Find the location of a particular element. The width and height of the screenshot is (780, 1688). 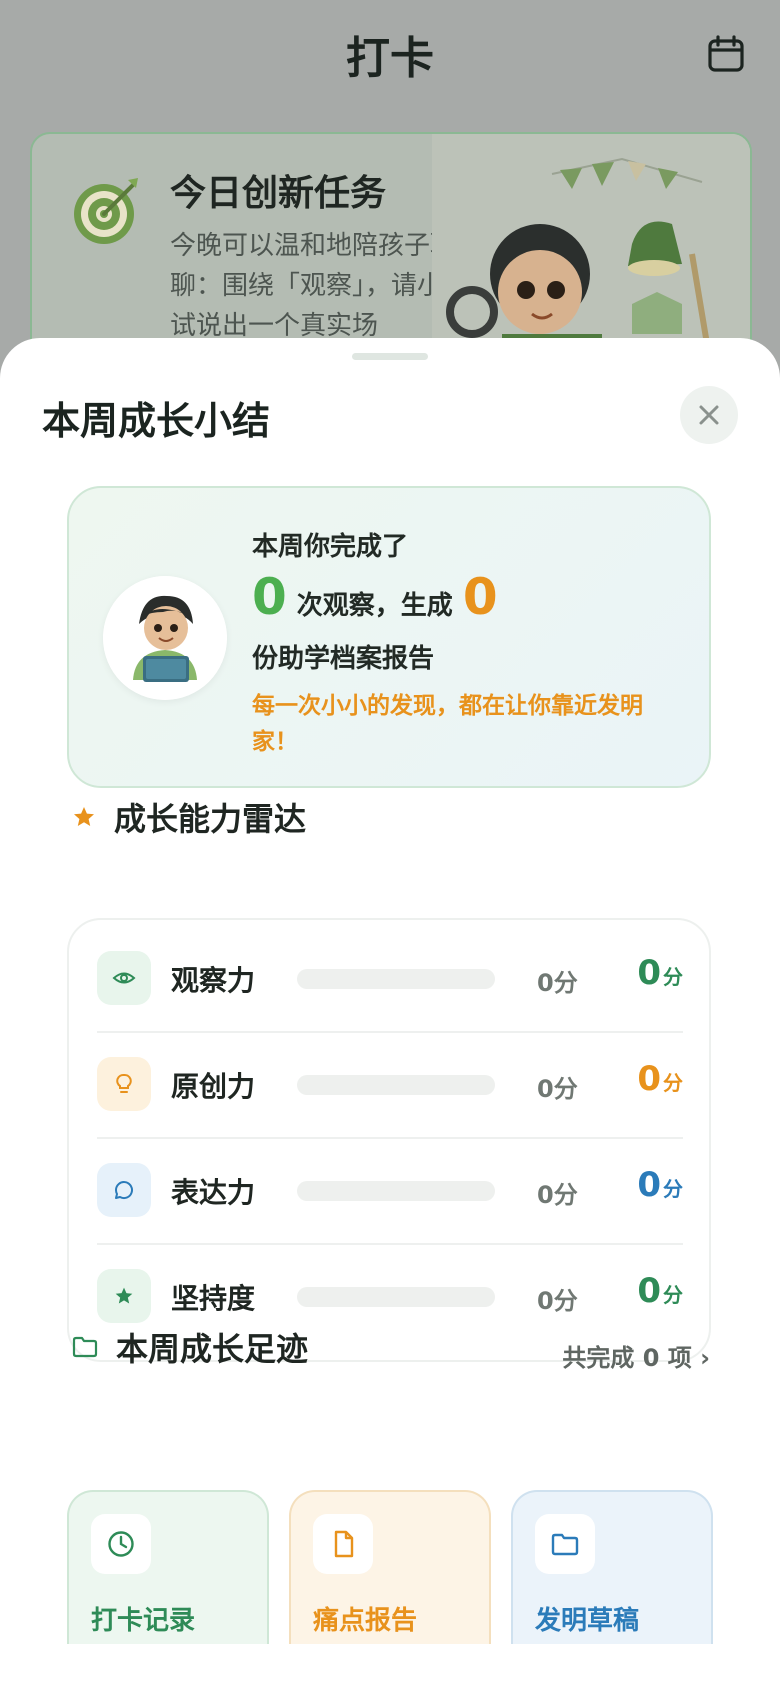

tile-label: 发明草稿 is located at coordinates (587, 1621).